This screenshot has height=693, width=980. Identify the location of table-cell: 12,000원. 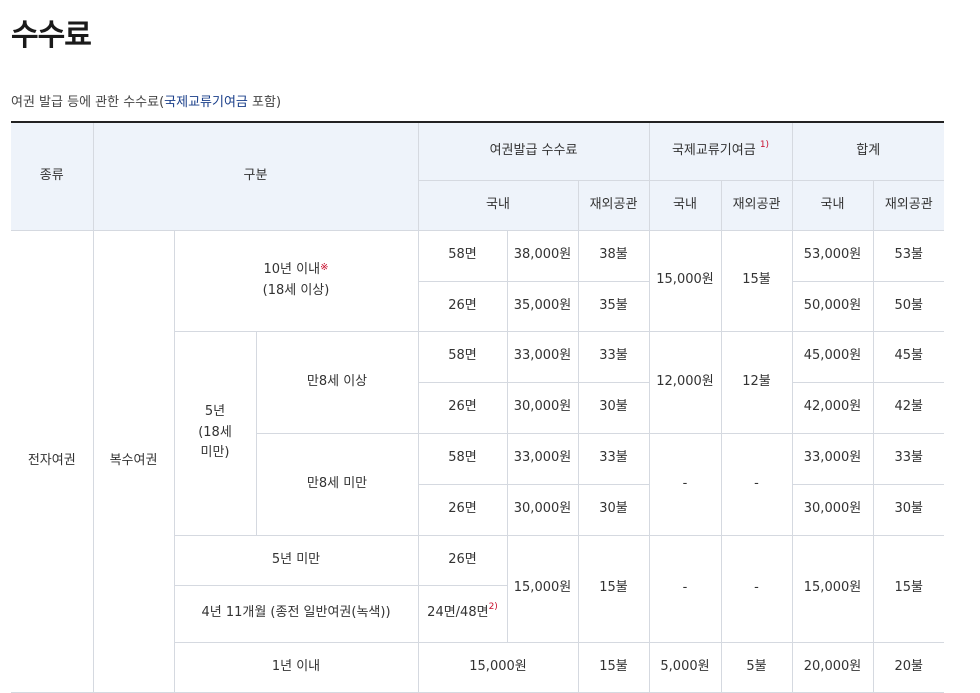
(685, 382).